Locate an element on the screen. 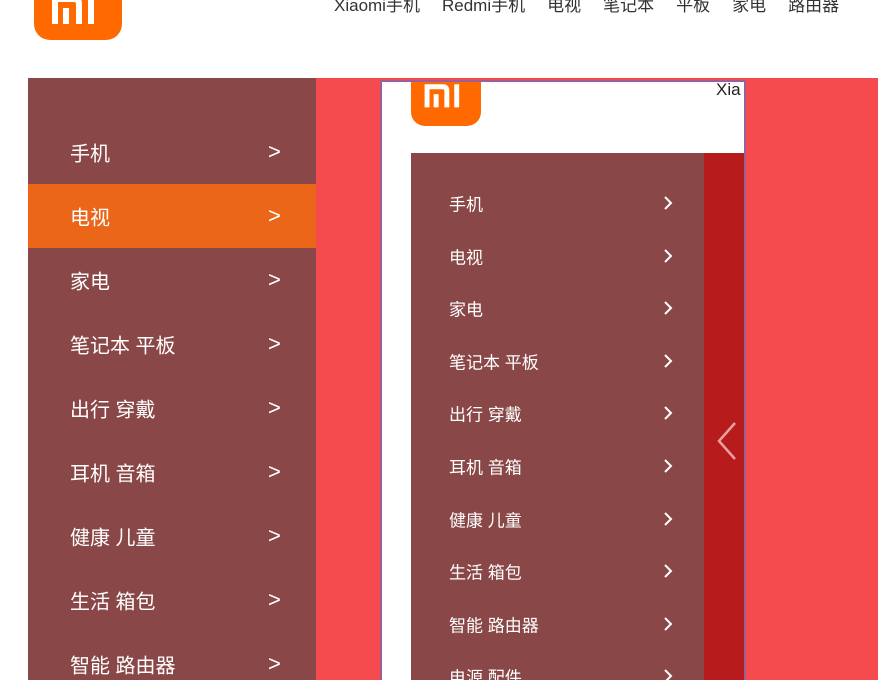  category-item-label: 生活 箱包 is located at coordinates (113, 602).